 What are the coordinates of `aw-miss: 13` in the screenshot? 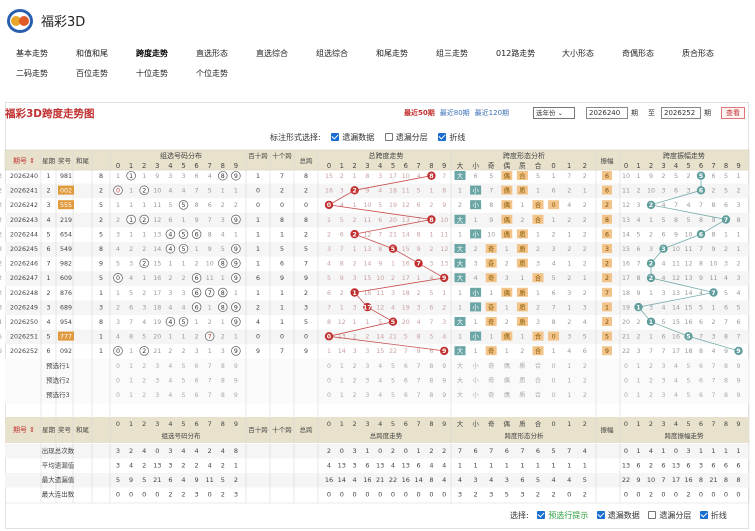 It's located at (676, 293).